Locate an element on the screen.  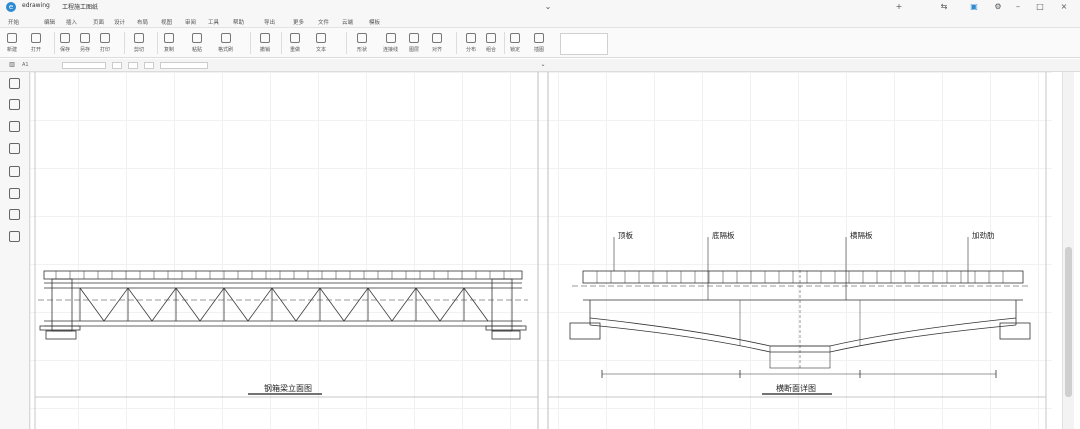
align-icon is located at coordinates (437, 38).